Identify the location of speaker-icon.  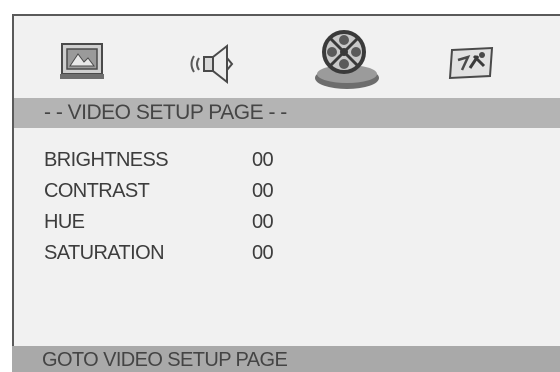
(212, 64).